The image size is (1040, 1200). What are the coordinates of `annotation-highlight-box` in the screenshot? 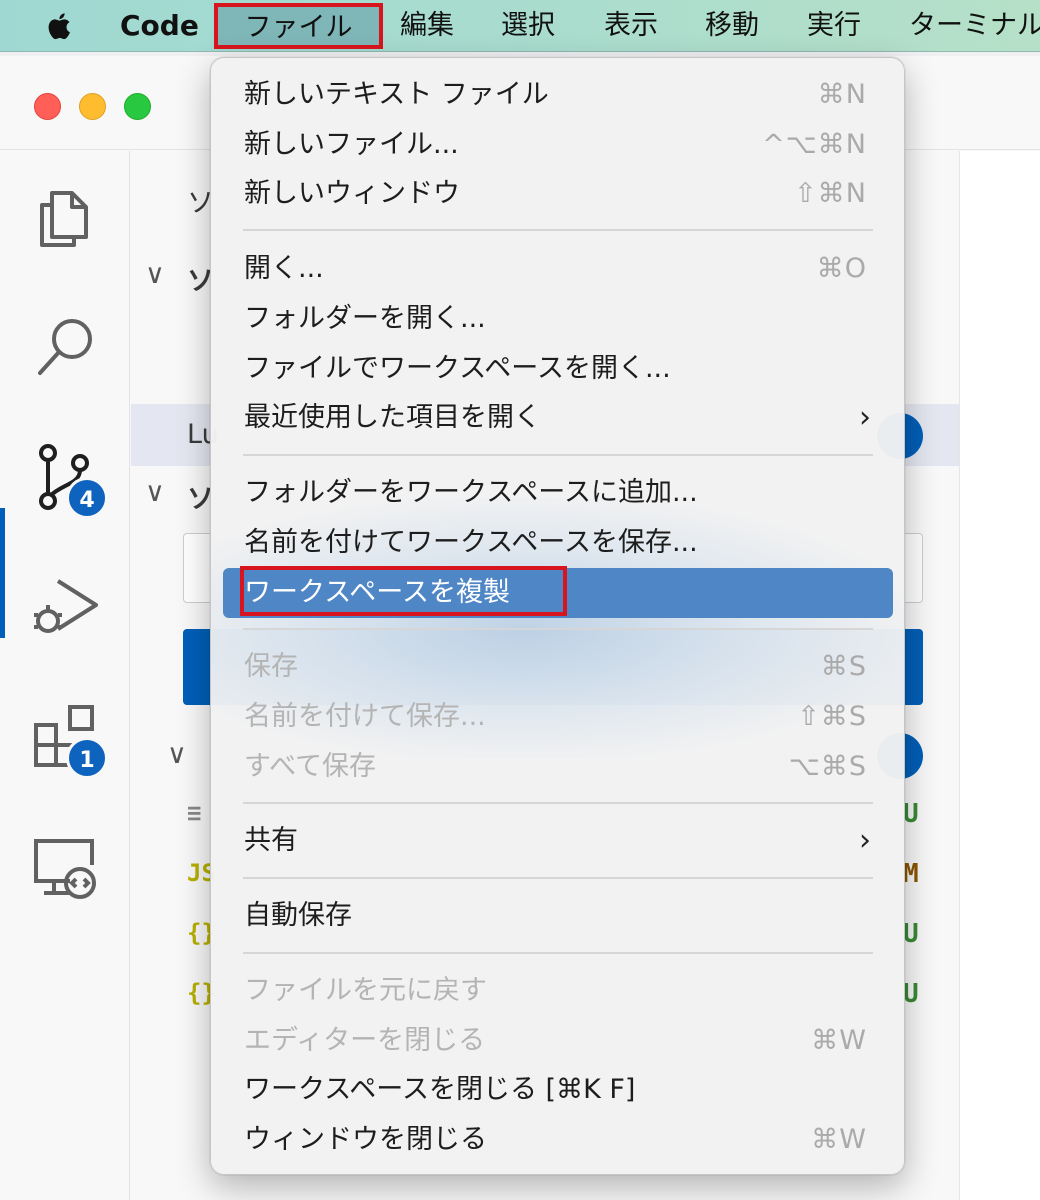 It's located at (403, 591).